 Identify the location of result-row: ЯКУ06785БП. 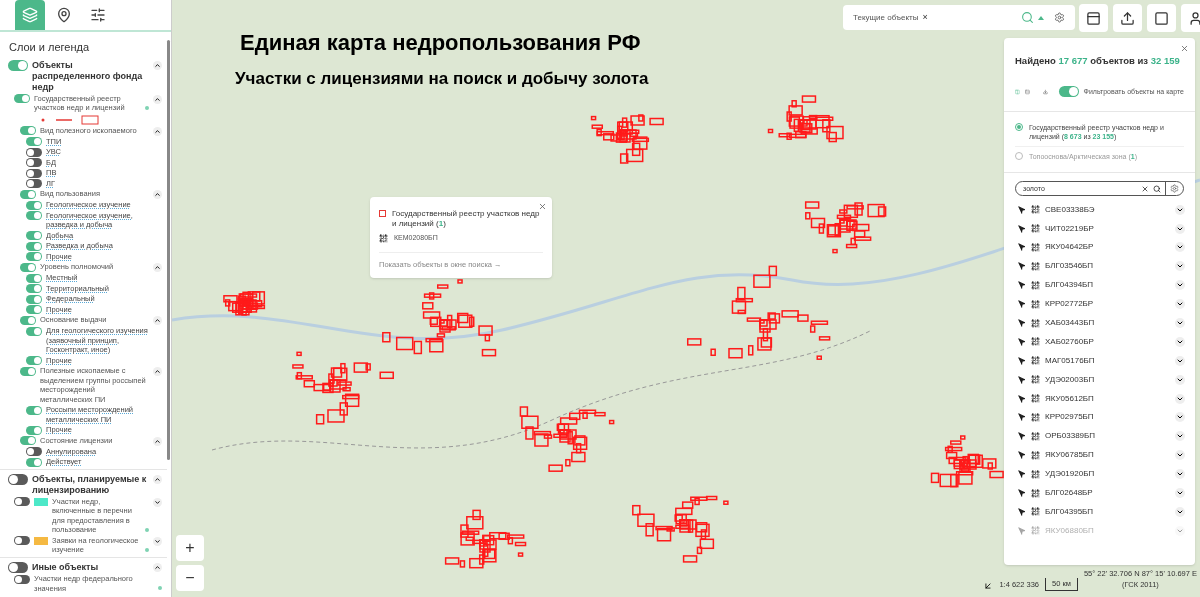
(1099, 455).